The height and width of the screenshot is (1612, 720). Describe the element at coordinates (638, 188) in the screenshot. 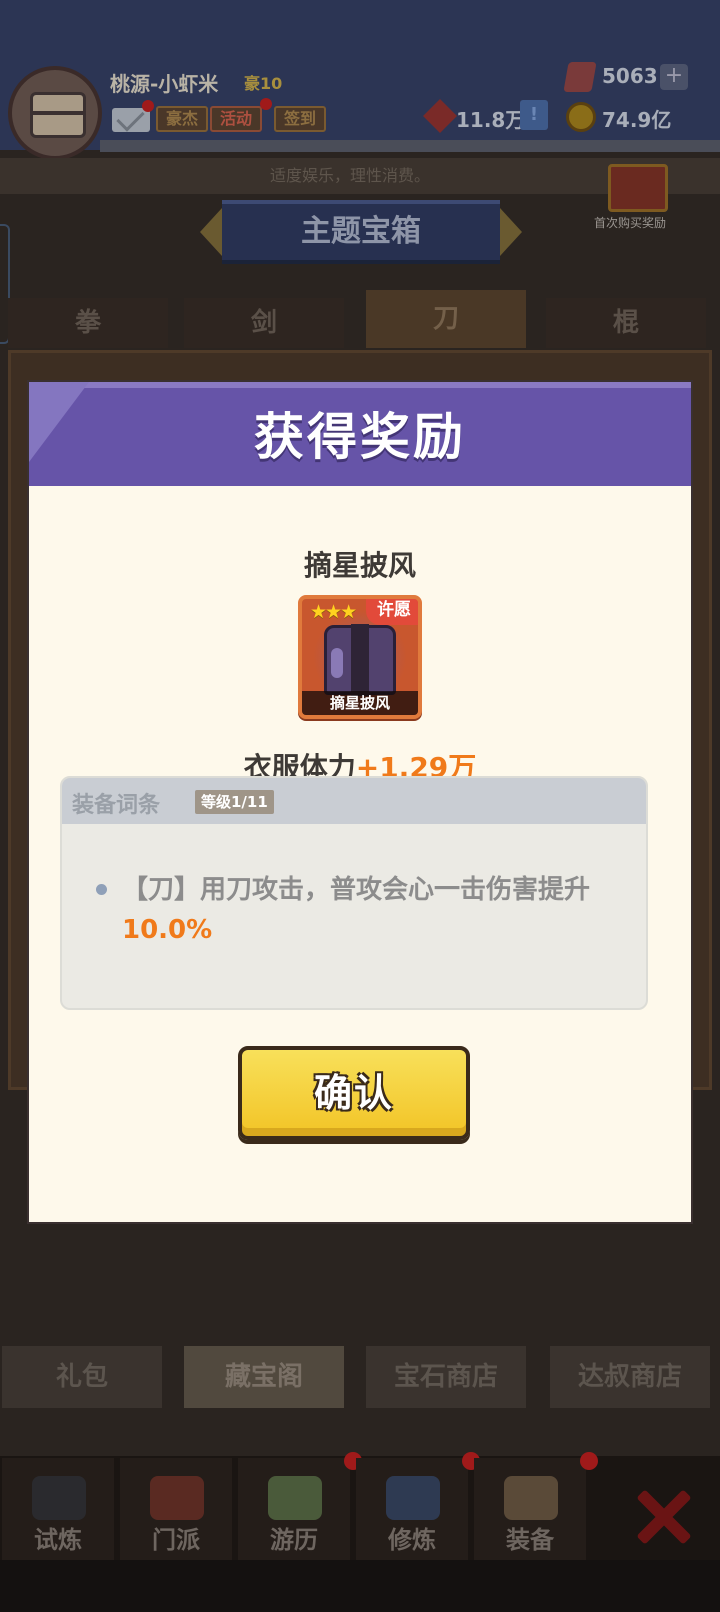

I see `treasure-chest-icon` at that location.